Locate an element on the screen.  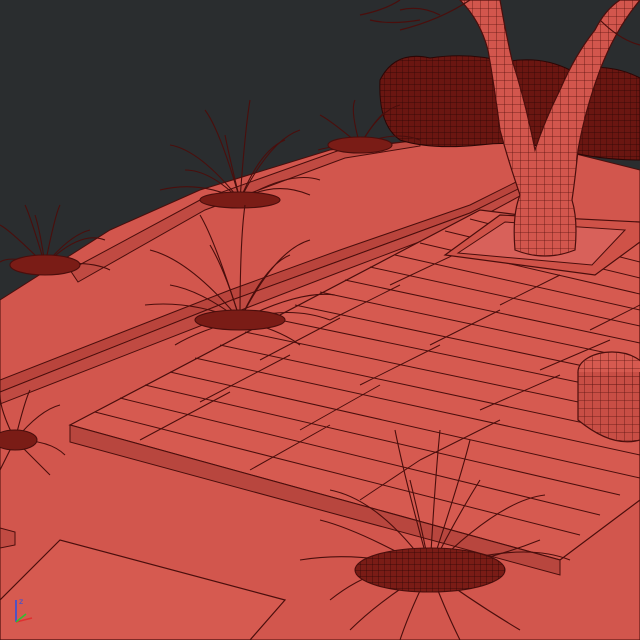
axis-gizmo: z is located at coordinates (24, 610).